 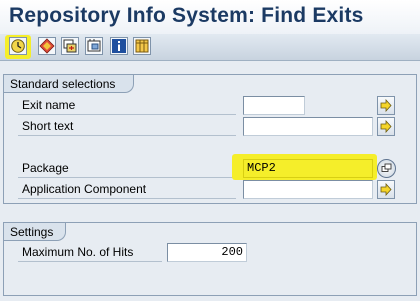 What do you see at coordinates (207, 252) in the screenshot?
I see `max-hits-field: 200` at bounding box center [207, 252].